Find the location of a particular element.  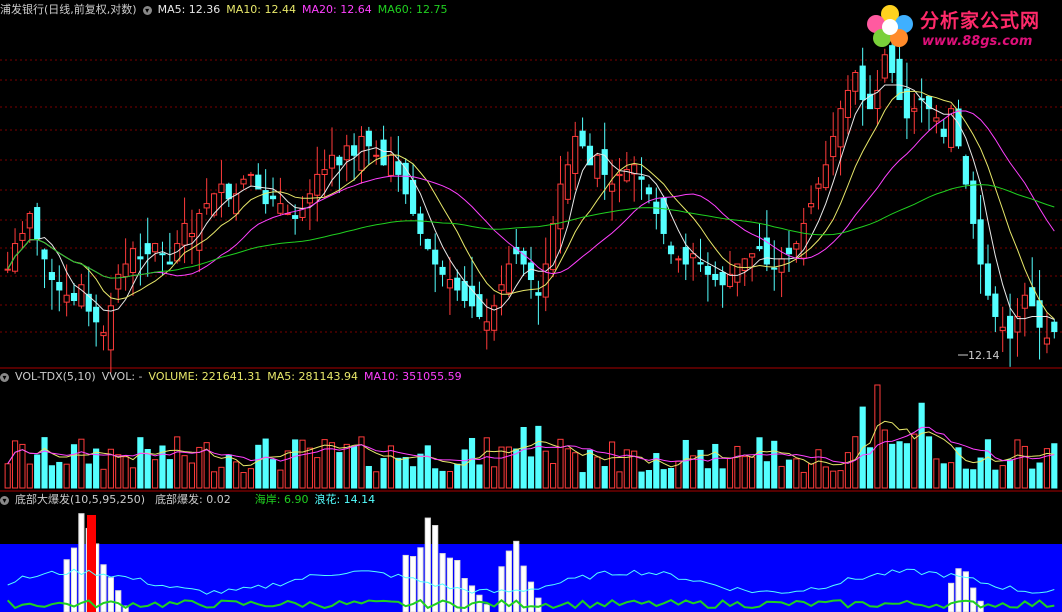

stock-title: 浦发银行(日线,前复权,对数) is located at coordinates (68, 9).